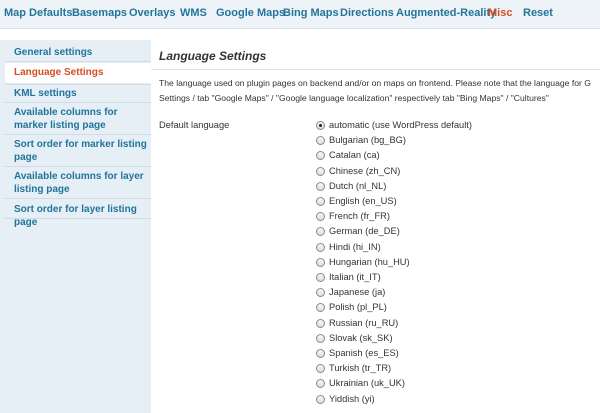 Image resolution: width=600 pixels, height=413 pixels. What do you see at coordinates (363, 201) in the screenshot?
I see `radio-label: English (en_US)` at bounding box center [363, 201].